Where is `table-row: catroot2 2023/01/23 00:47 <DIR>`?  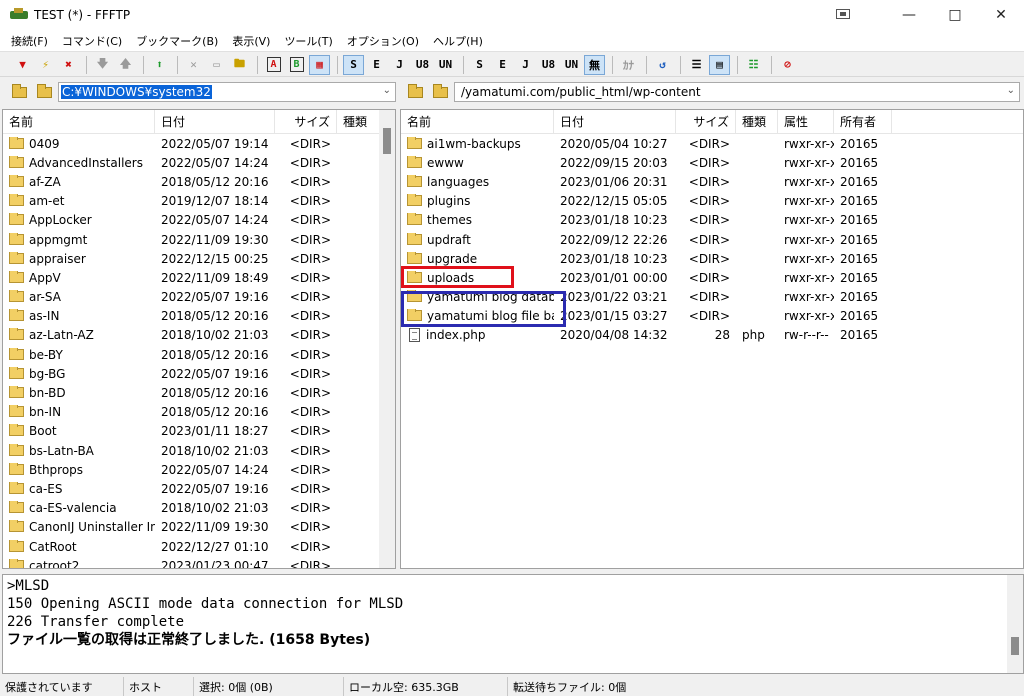 table-row: catroot2 2023/01/23 00:47 <DIR> is located at coordinates (199, 562).